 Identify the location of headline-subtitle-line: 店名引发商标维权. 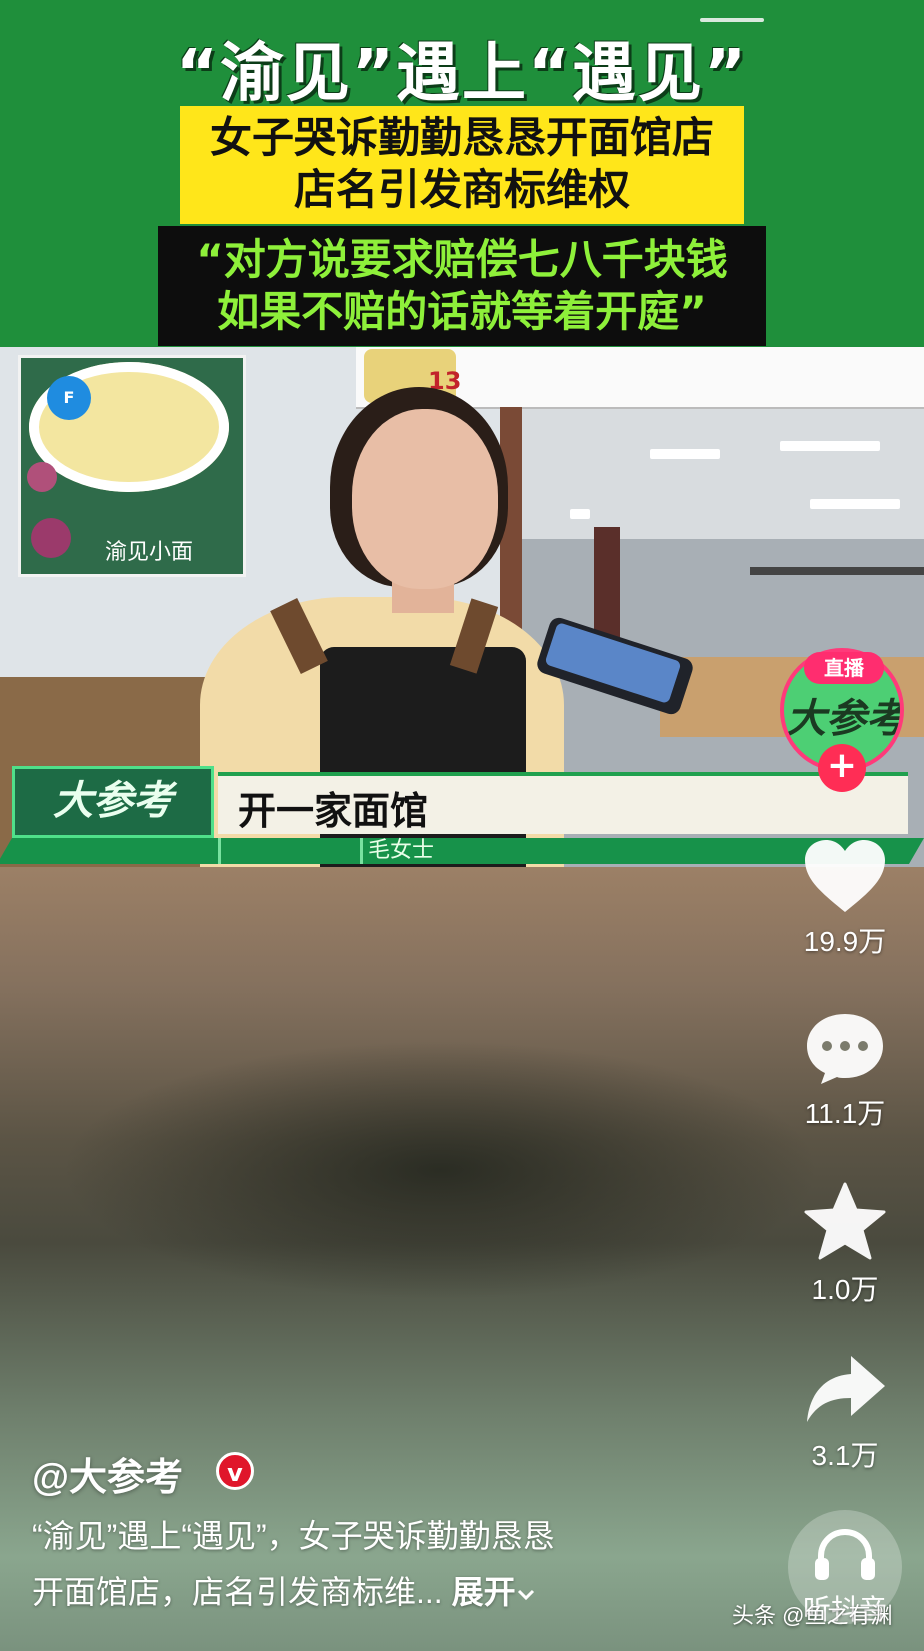
(461, 189).